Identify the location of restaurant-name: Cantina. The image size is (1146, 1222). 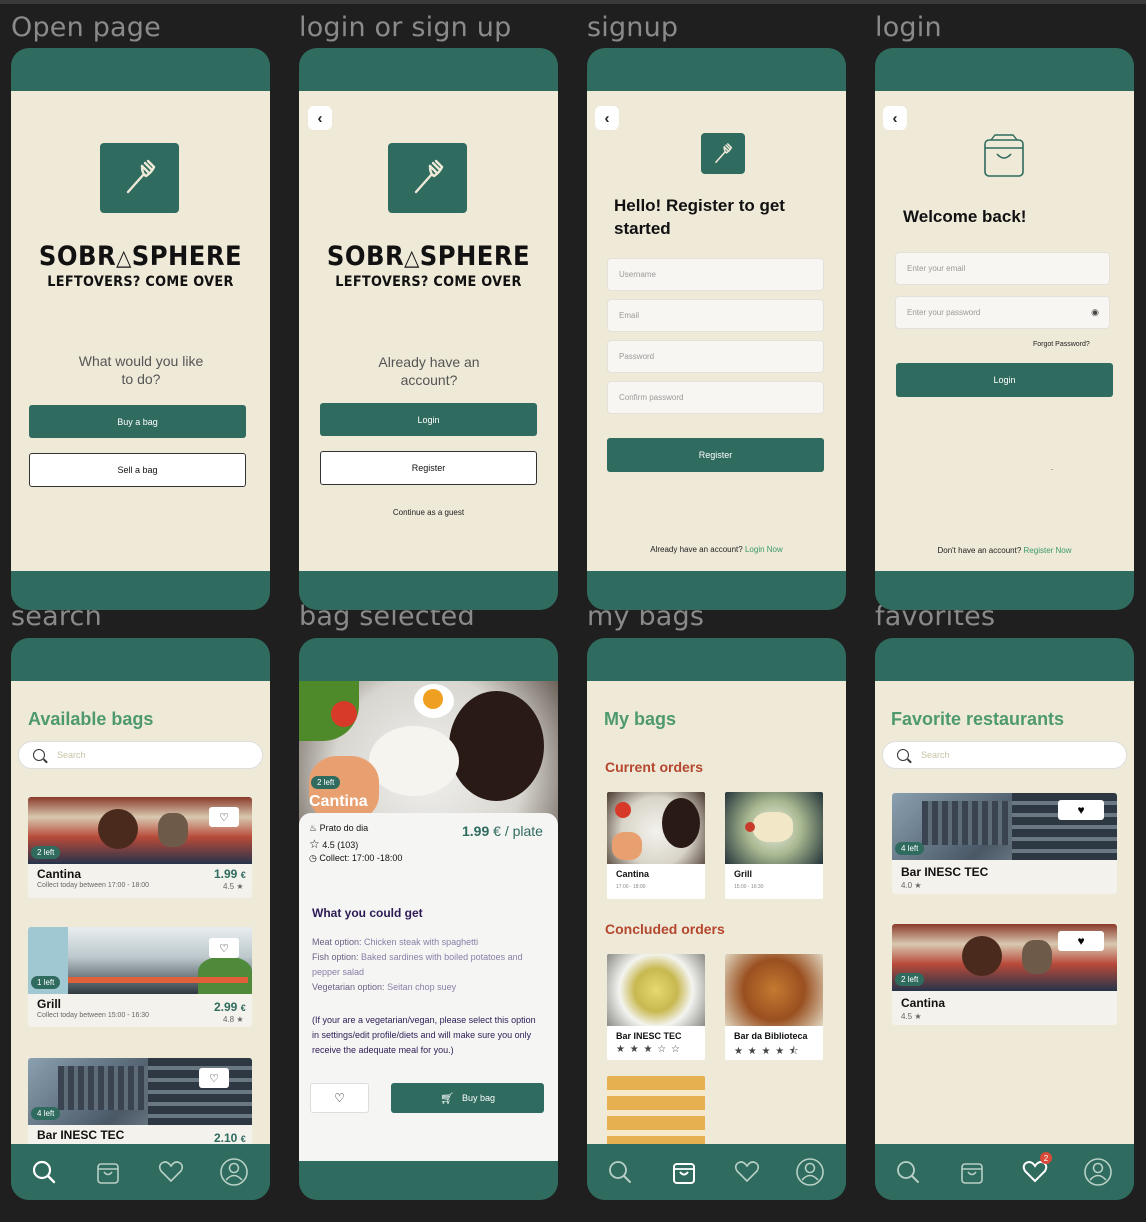
(338, 801).